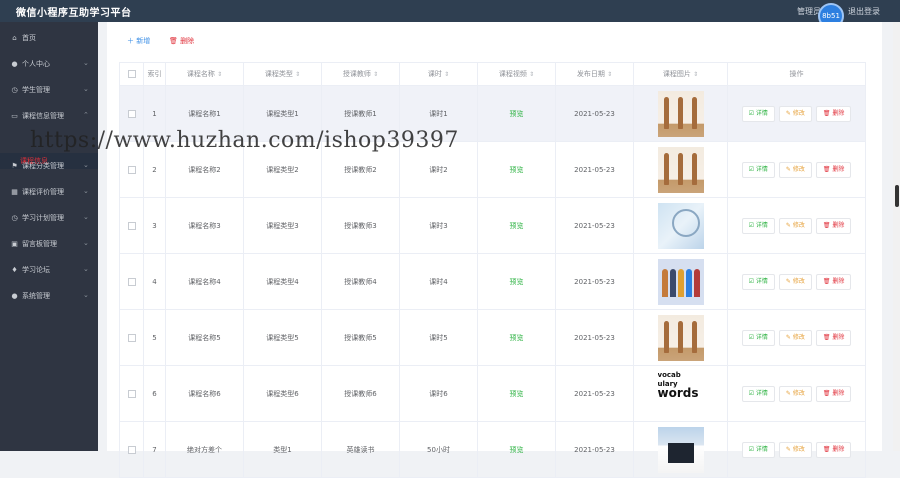 The image size is (900, 478). What do you see at coordinates (896, 236) in the screenshot?
I see `scrollbar-track` at bounding box center [896, 236].